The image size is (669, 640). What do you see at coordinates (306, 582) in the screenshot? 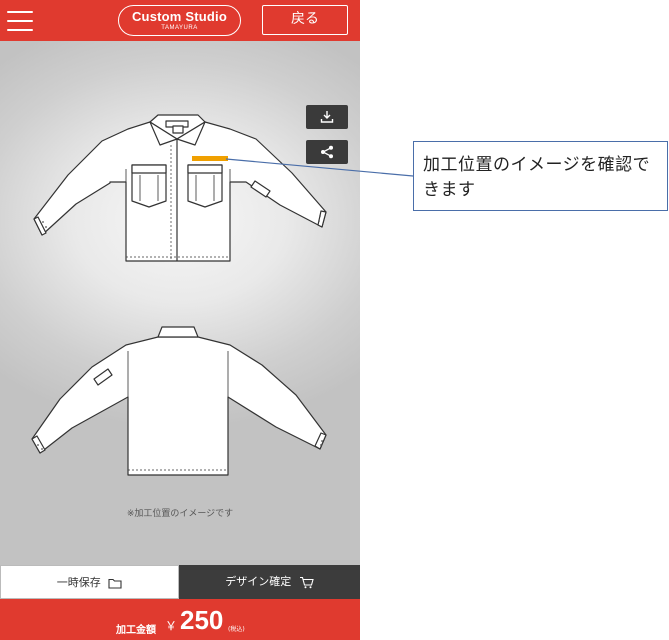
I see `cart-icon` at bounding box center [306, 582].